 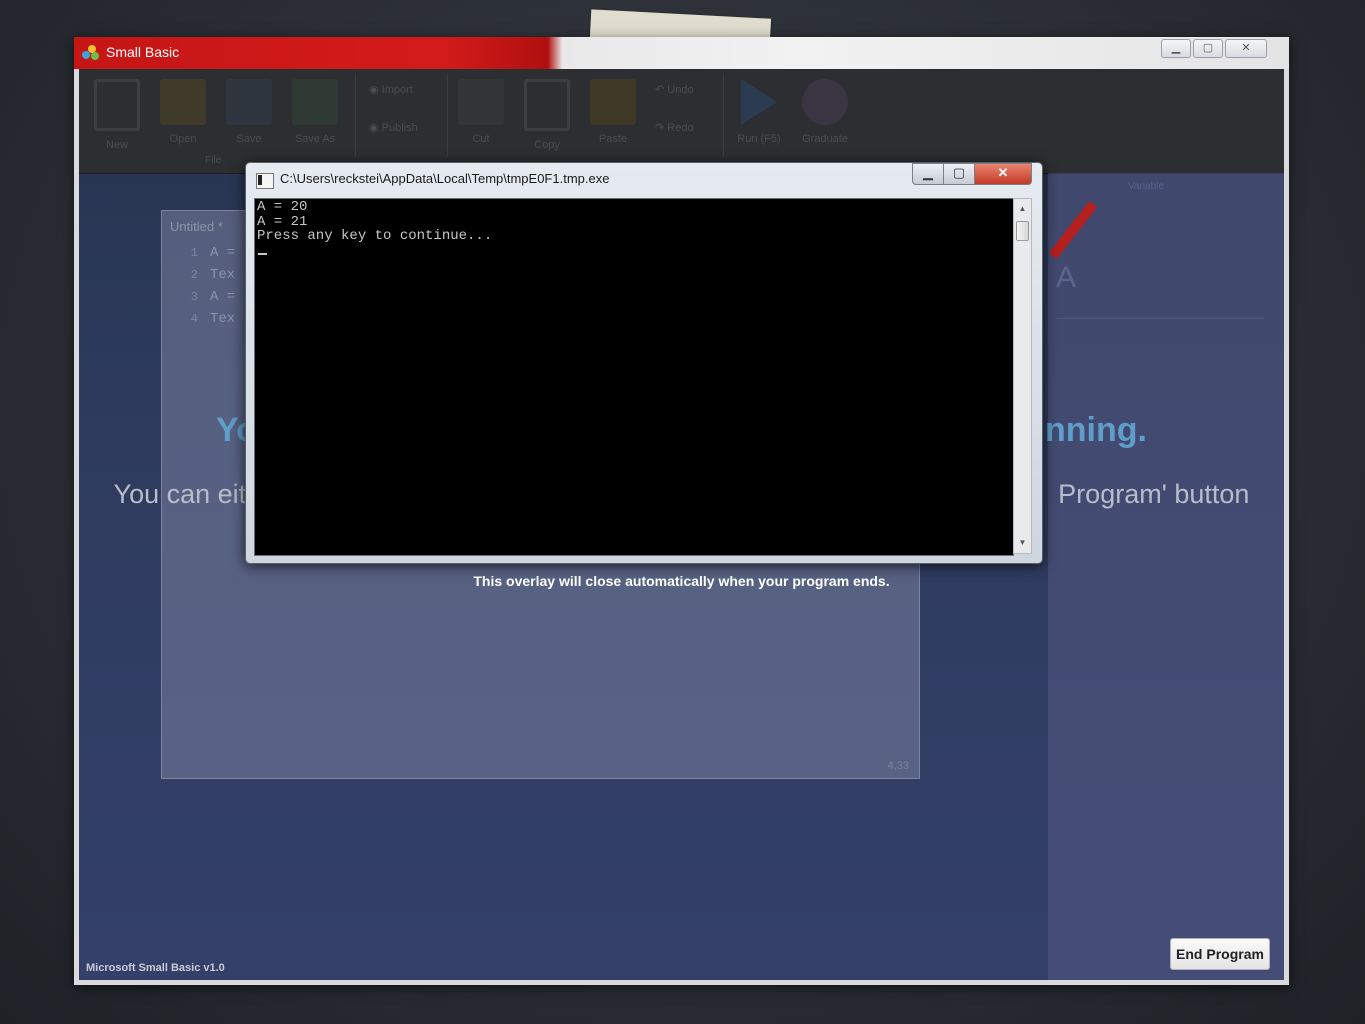 What do you see at coordinates (1220, 954) in the screenshot?
I see `end-program-button: End Program` at bounding box center [1220, 954].